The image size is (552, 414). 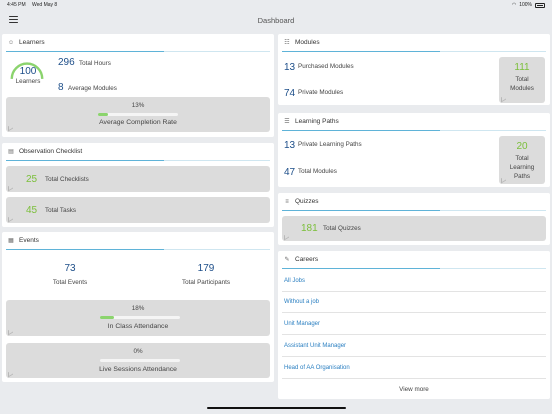 I want to click on completion-rate-value: 13%, so click(x=138, y=105).